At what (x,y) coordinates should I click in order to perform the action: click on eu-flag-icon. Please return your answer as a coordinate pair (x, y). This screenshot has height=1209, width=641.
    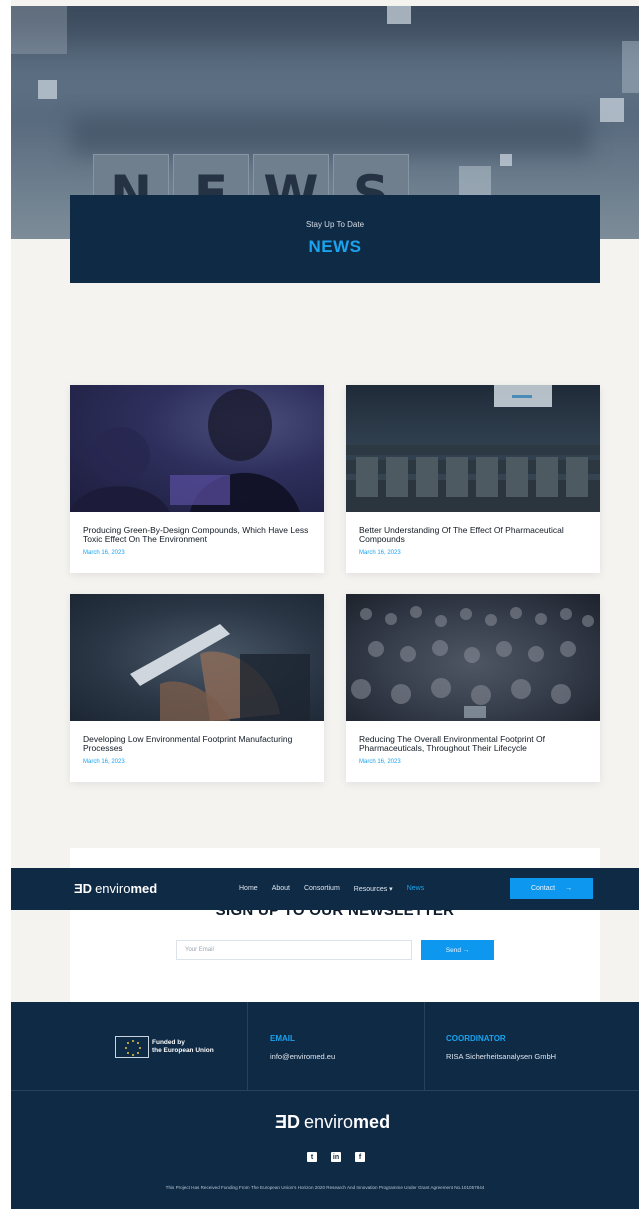
    Looking at the image, I should click on (132, 1047).